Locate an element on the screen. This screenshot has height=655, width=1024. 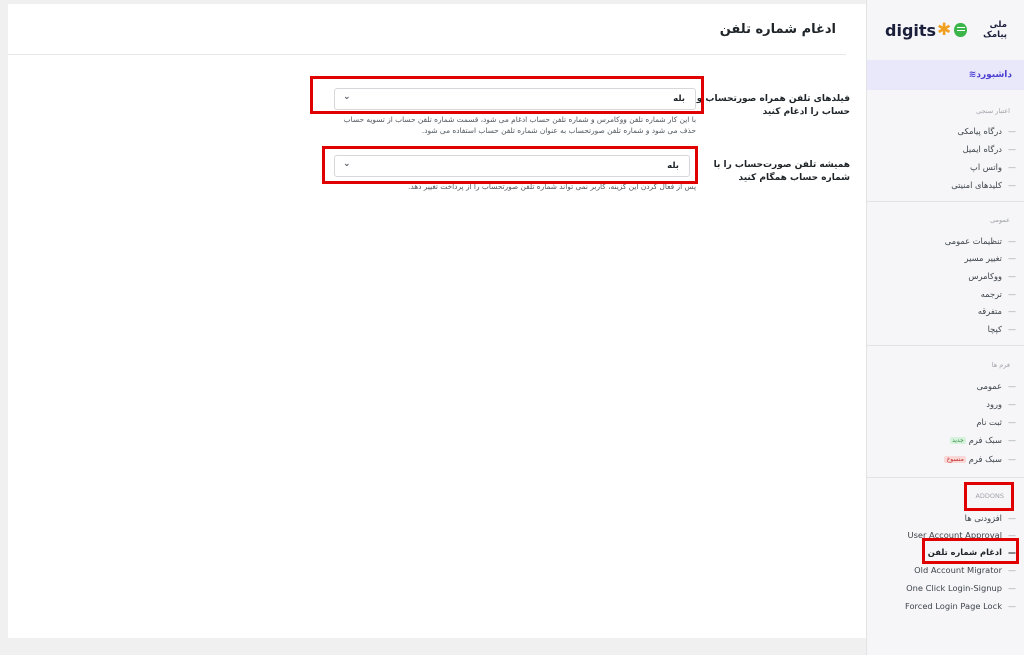
chat-bubble-icon is located at coordinates (960, 30).